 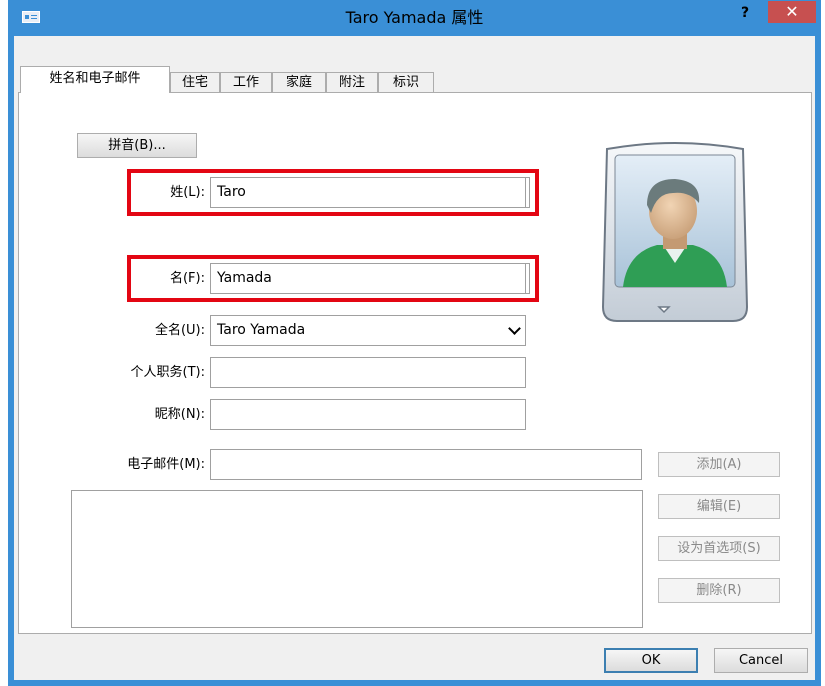 I want to click on surname-field-edge, so click(x=527, y=192).